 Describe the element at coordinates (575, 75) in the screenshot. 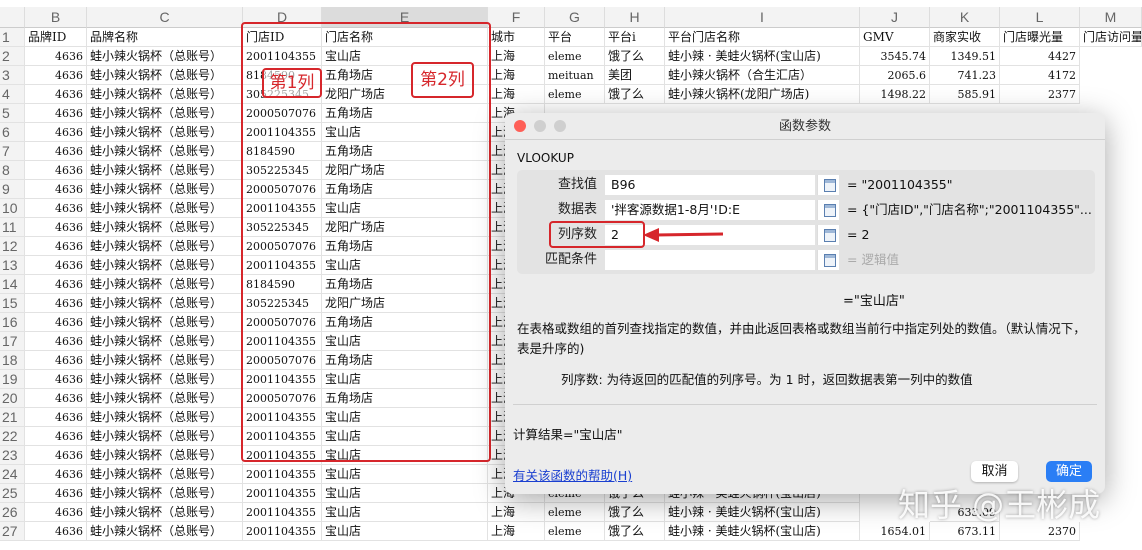

I see `cell-G: meituan` at that location.